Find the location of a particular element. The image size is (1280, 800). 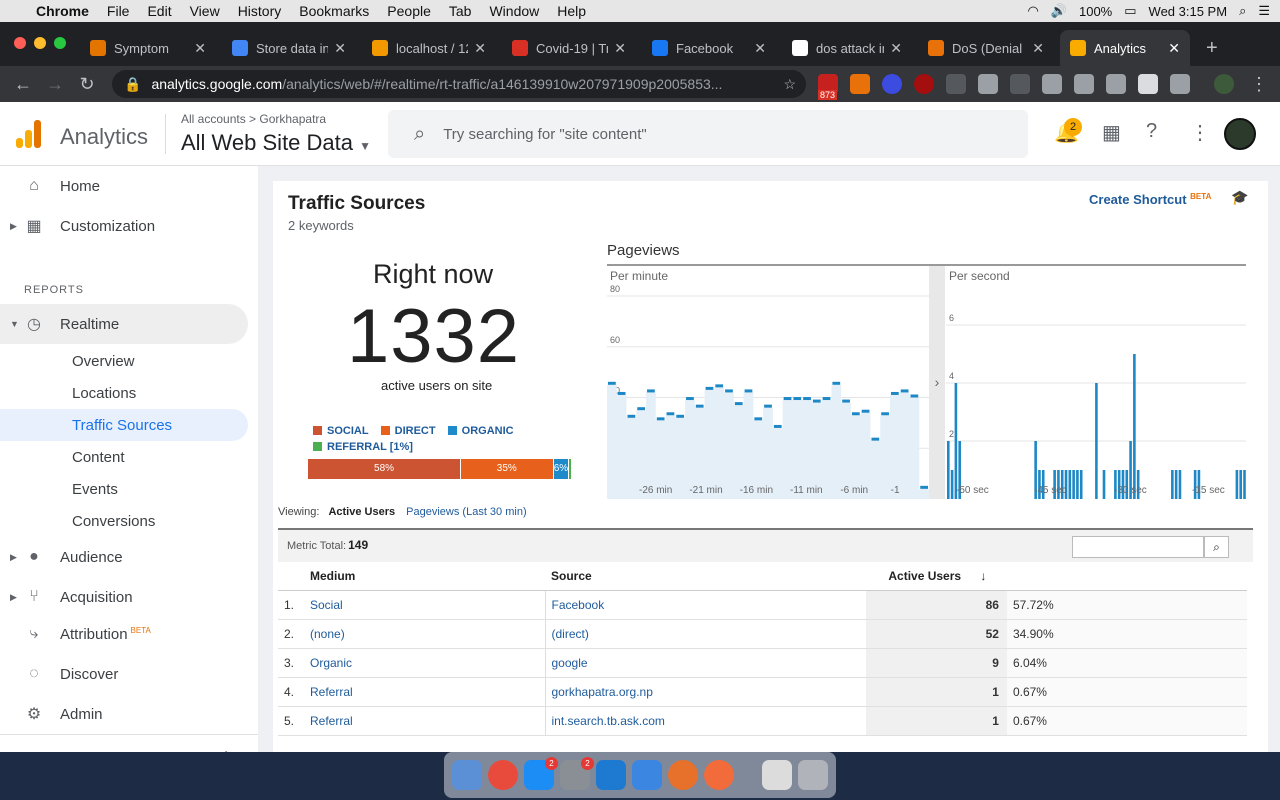

cell-medium: Social is located at coordinates (424, 605).